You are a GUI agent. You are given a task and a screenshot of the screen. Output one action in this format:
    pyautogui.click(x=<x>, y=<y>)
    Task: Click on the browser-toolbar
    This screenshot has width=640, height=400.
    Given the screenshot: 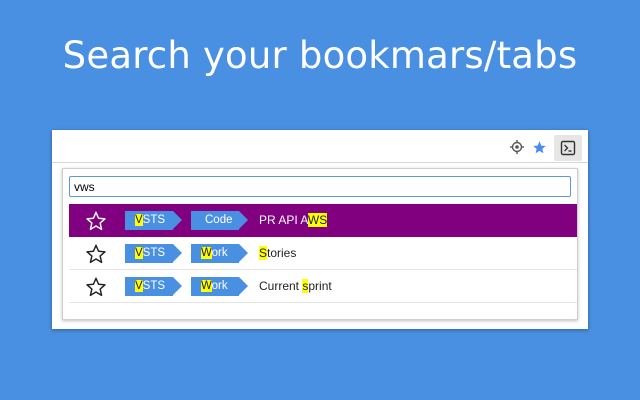 What is the action you would take?
    pyautogui.click(x=320, y=146)
    